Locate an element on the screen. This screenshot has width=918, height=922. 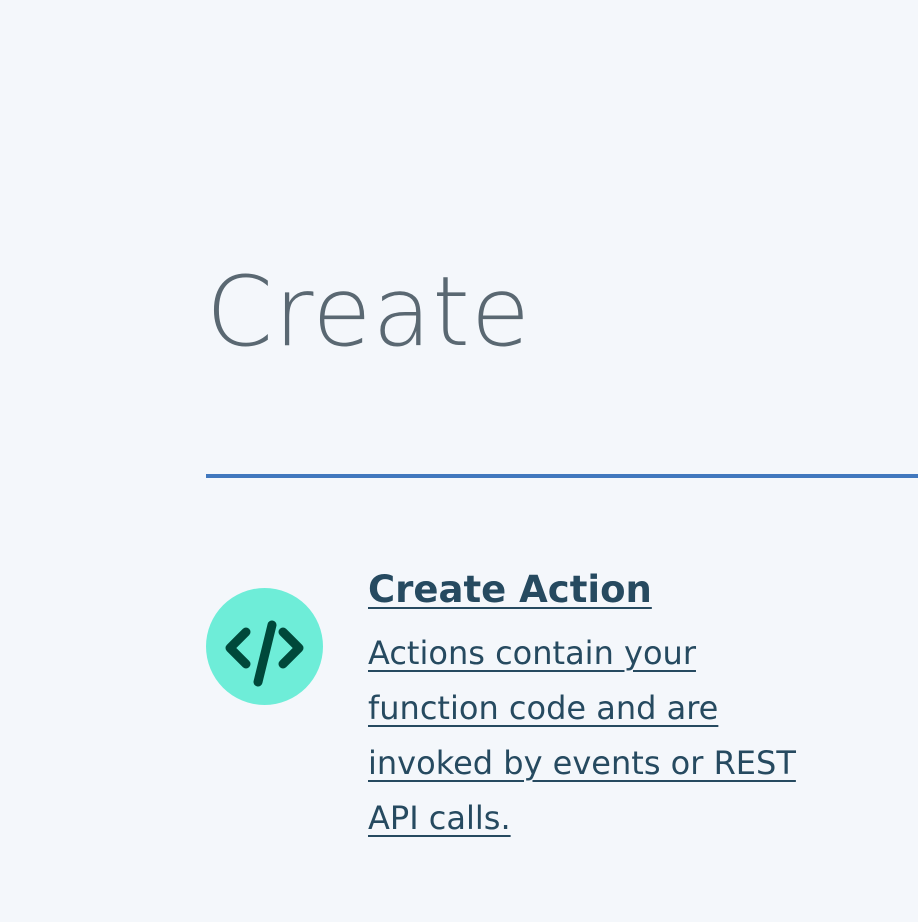
page-title: Create is located at coordinates (368, 312).